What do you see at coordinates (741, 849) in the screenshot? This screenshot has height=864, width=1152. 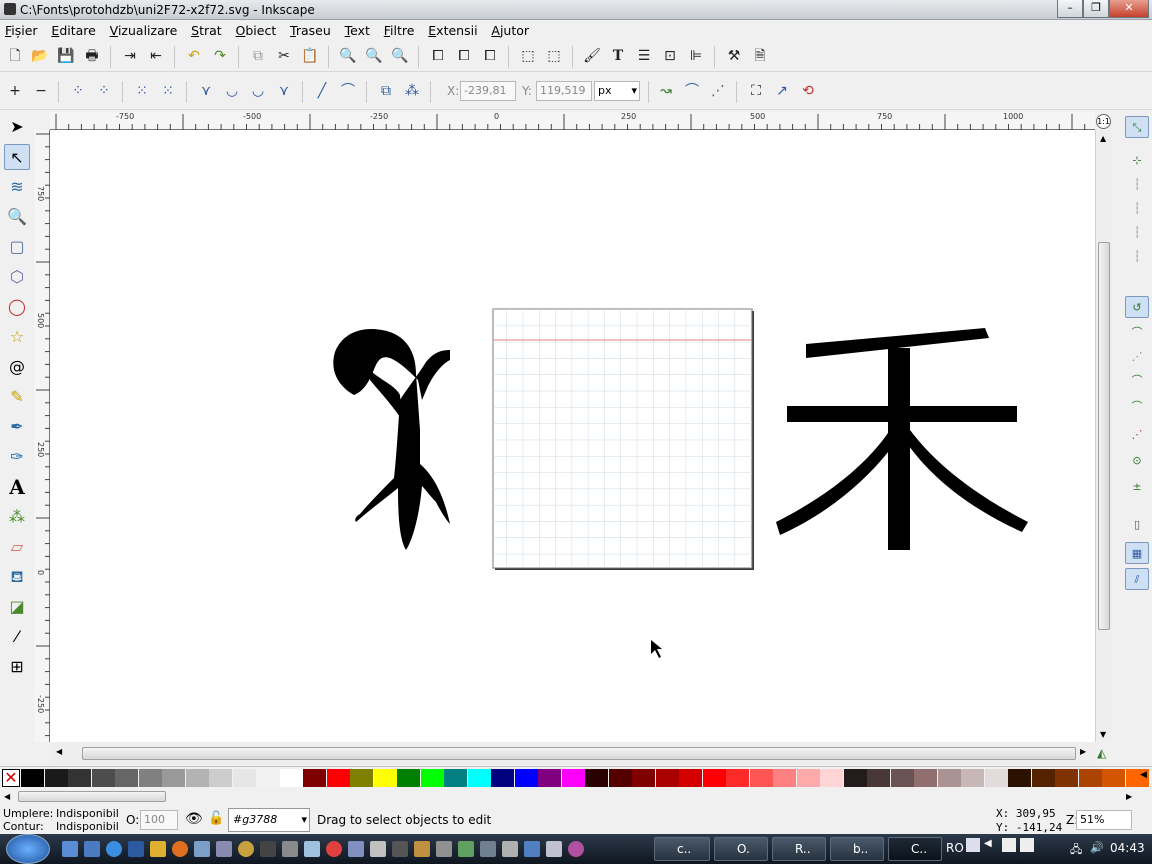 I see `task-button-2: O.` at bounding box center [741, 849].